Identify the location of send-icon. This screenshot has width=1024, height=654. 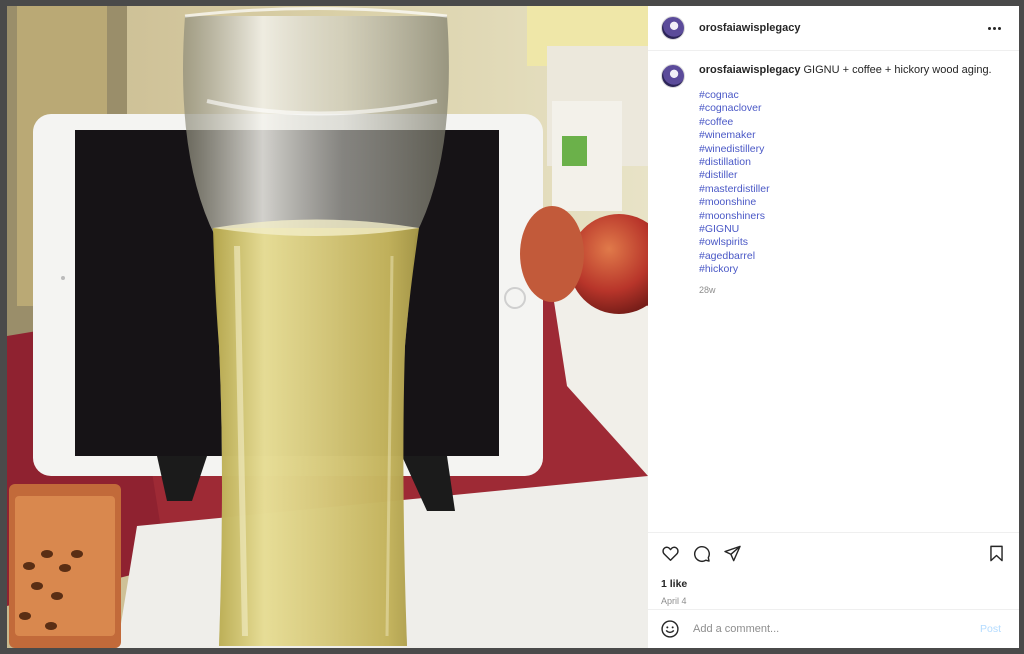
(732, 553).